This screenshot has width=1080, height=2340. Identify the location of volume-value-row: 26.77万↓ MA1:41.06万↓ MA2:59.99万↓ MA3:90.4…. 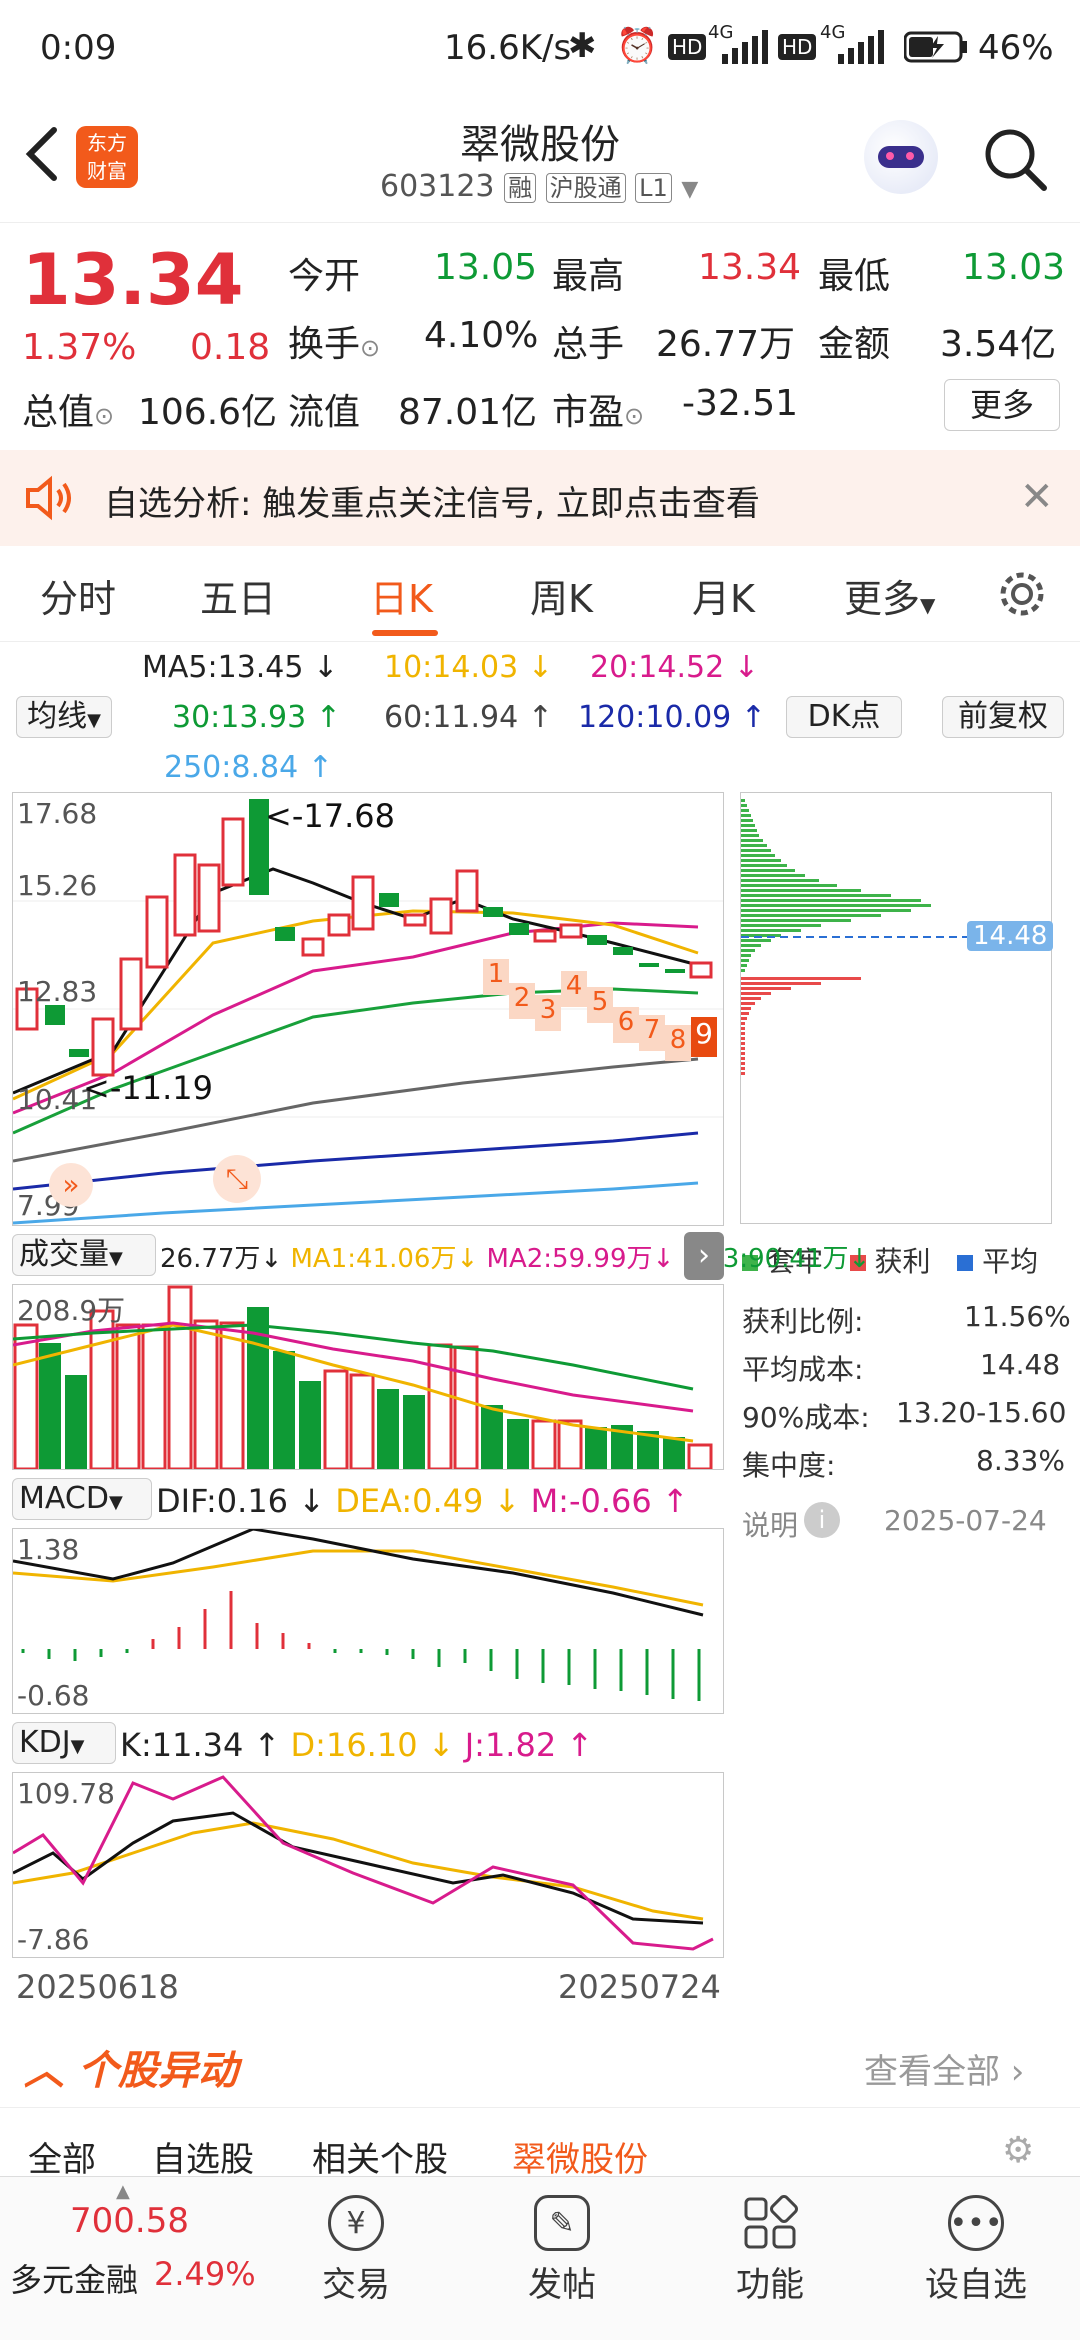
(515, 1259).